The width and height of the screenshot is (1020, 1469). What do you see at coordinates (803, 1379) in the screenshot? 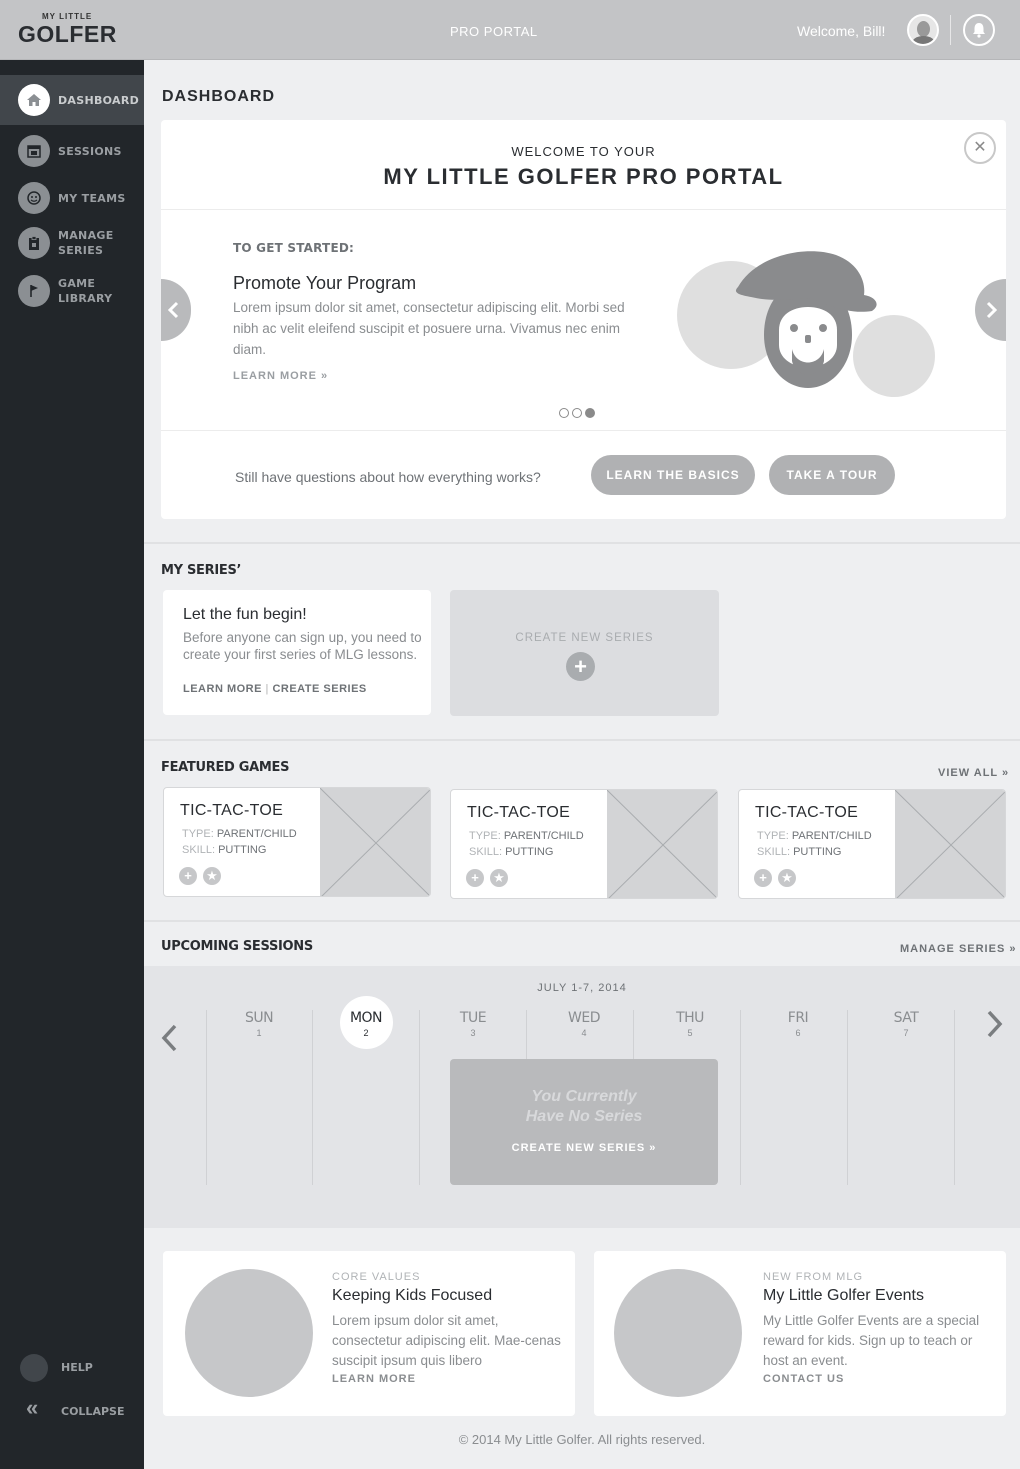
I see `contact-us-link: CONTACT US` at bounding box center [803, 1379].